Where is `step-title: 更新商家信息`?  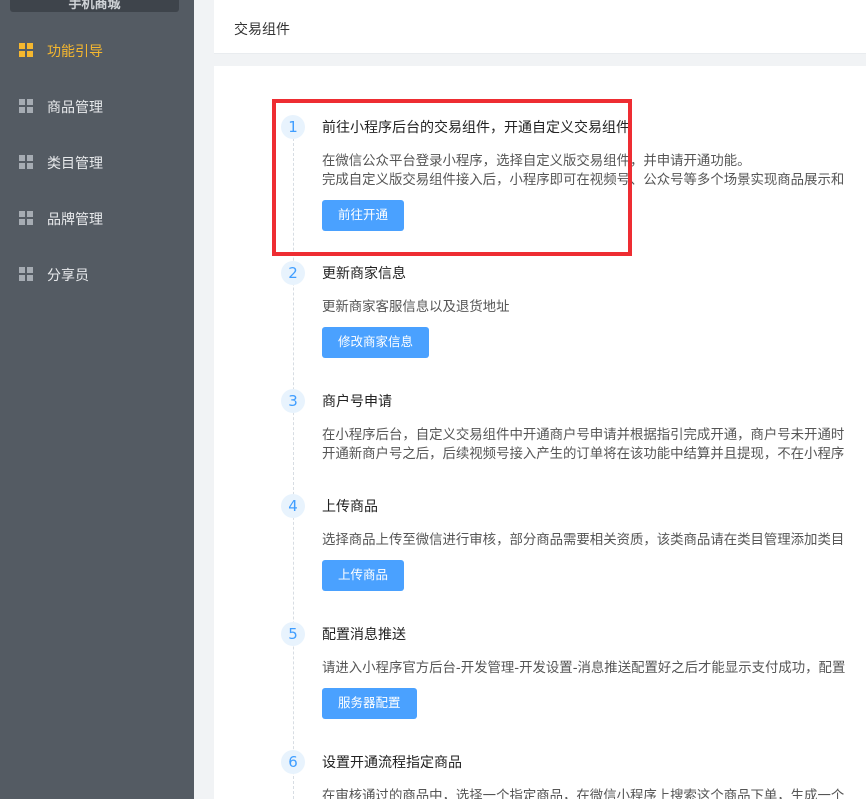
step-title: 更新商家信息 is located at coordinates (364, 274).